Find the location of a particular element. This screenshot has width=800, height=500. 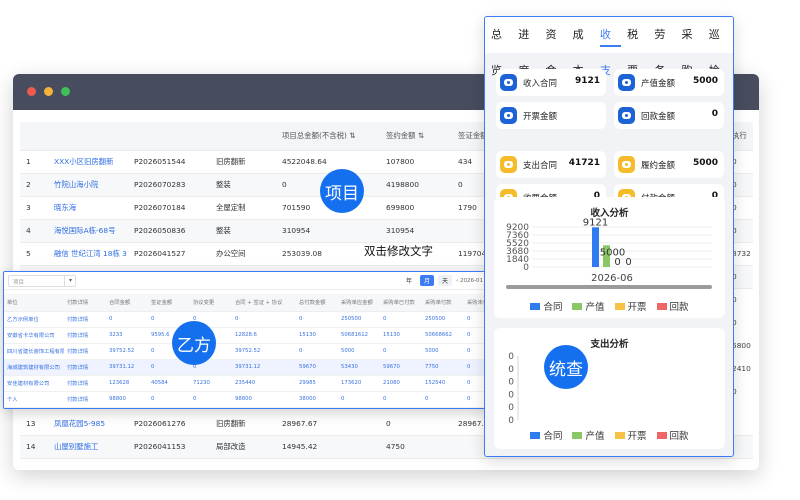

income-chart-legend: 合同 产值 开票 回款 is located at coordinates (609, 306).